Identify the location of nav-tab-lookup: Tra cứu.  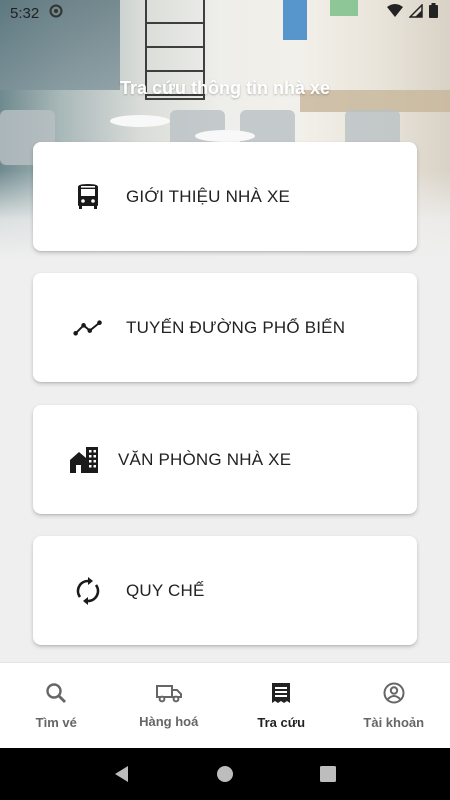
(281, 705).